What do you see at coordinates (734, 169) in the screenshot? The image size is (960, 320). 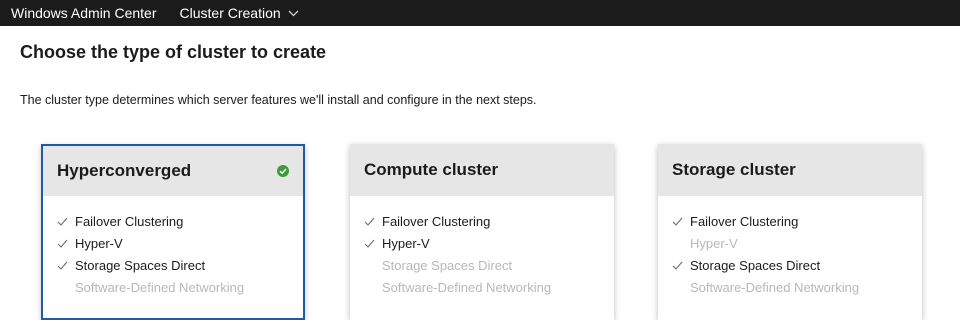 I see `card-title: Storage cluster` at bounding box center [734, 169].